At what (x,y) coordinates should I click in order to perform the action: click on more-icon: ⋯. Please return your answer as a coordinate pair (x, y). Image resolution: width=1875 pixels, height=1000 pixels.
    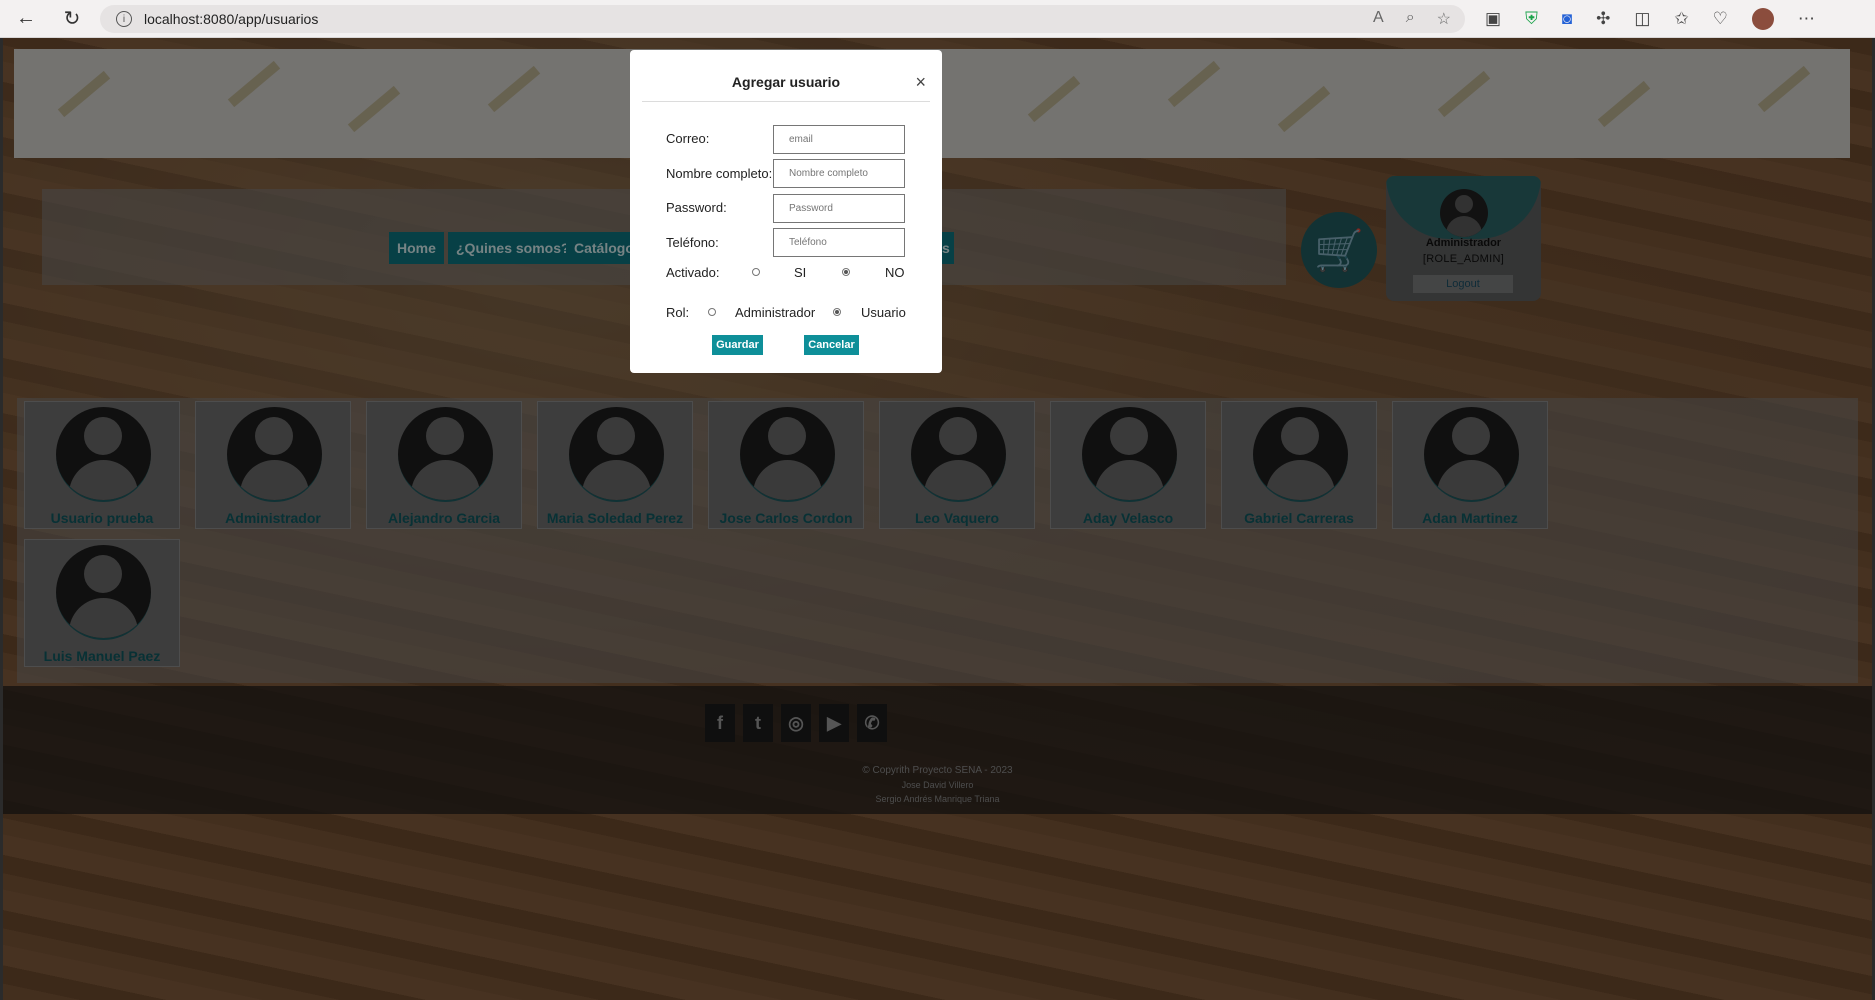
    Looking at the image, I should click on (1806, 19).